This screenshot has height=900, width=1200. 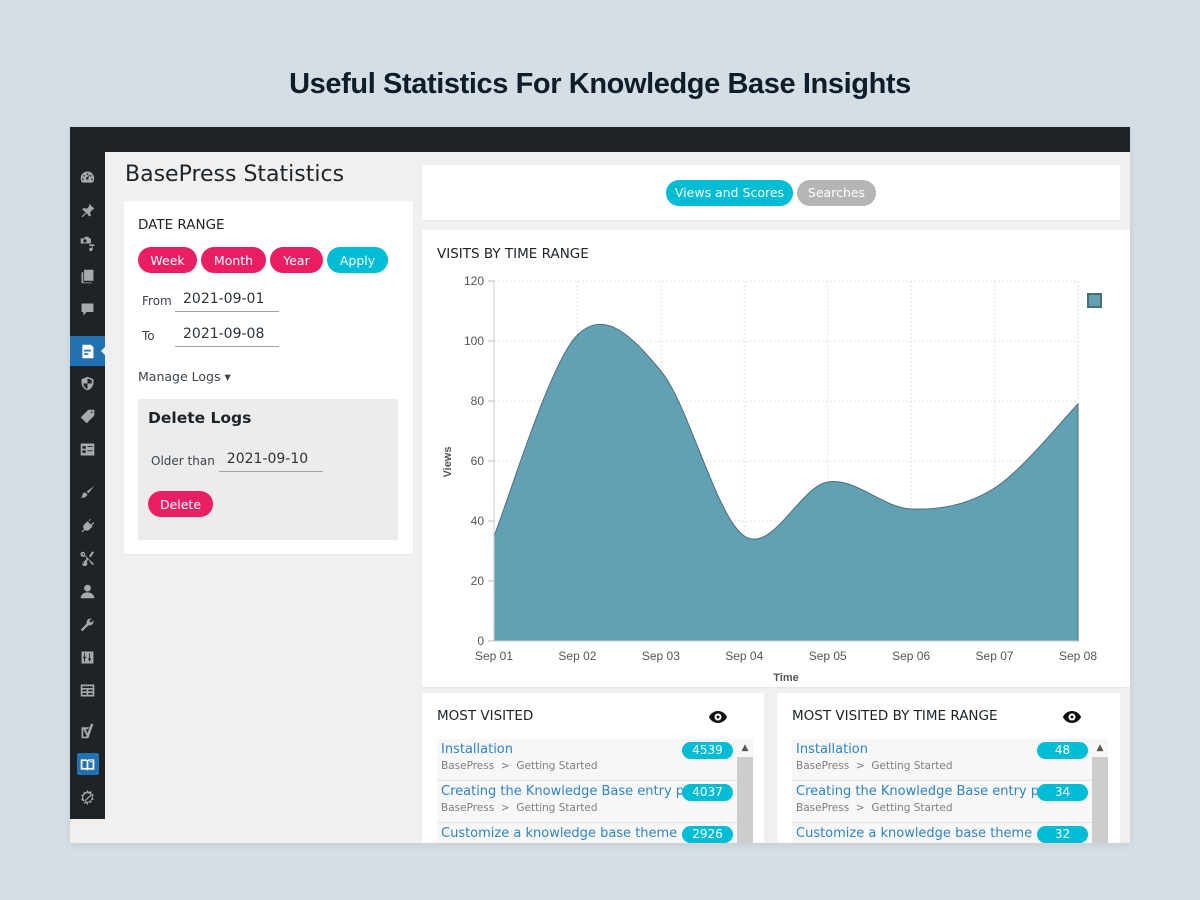 I want to click on tag-icon, so click(x=87, y=416).